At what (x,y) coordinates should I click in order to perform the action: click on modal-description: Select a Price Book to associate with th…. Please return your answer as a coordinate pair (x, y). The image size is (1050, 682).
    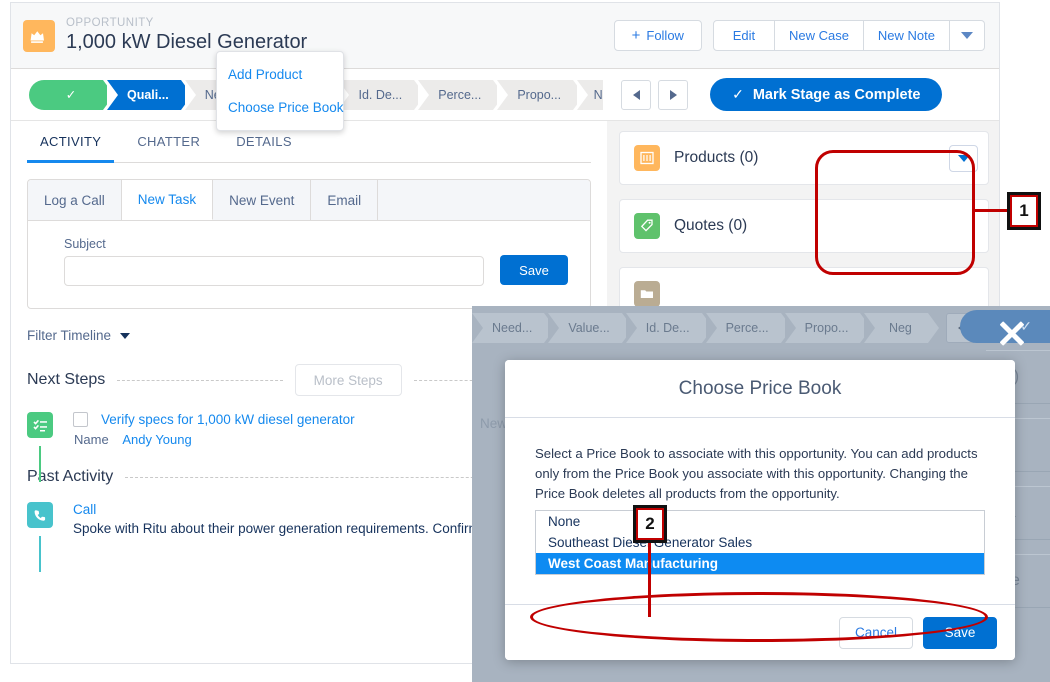
    Looking at the image, I should click on (756, 473).